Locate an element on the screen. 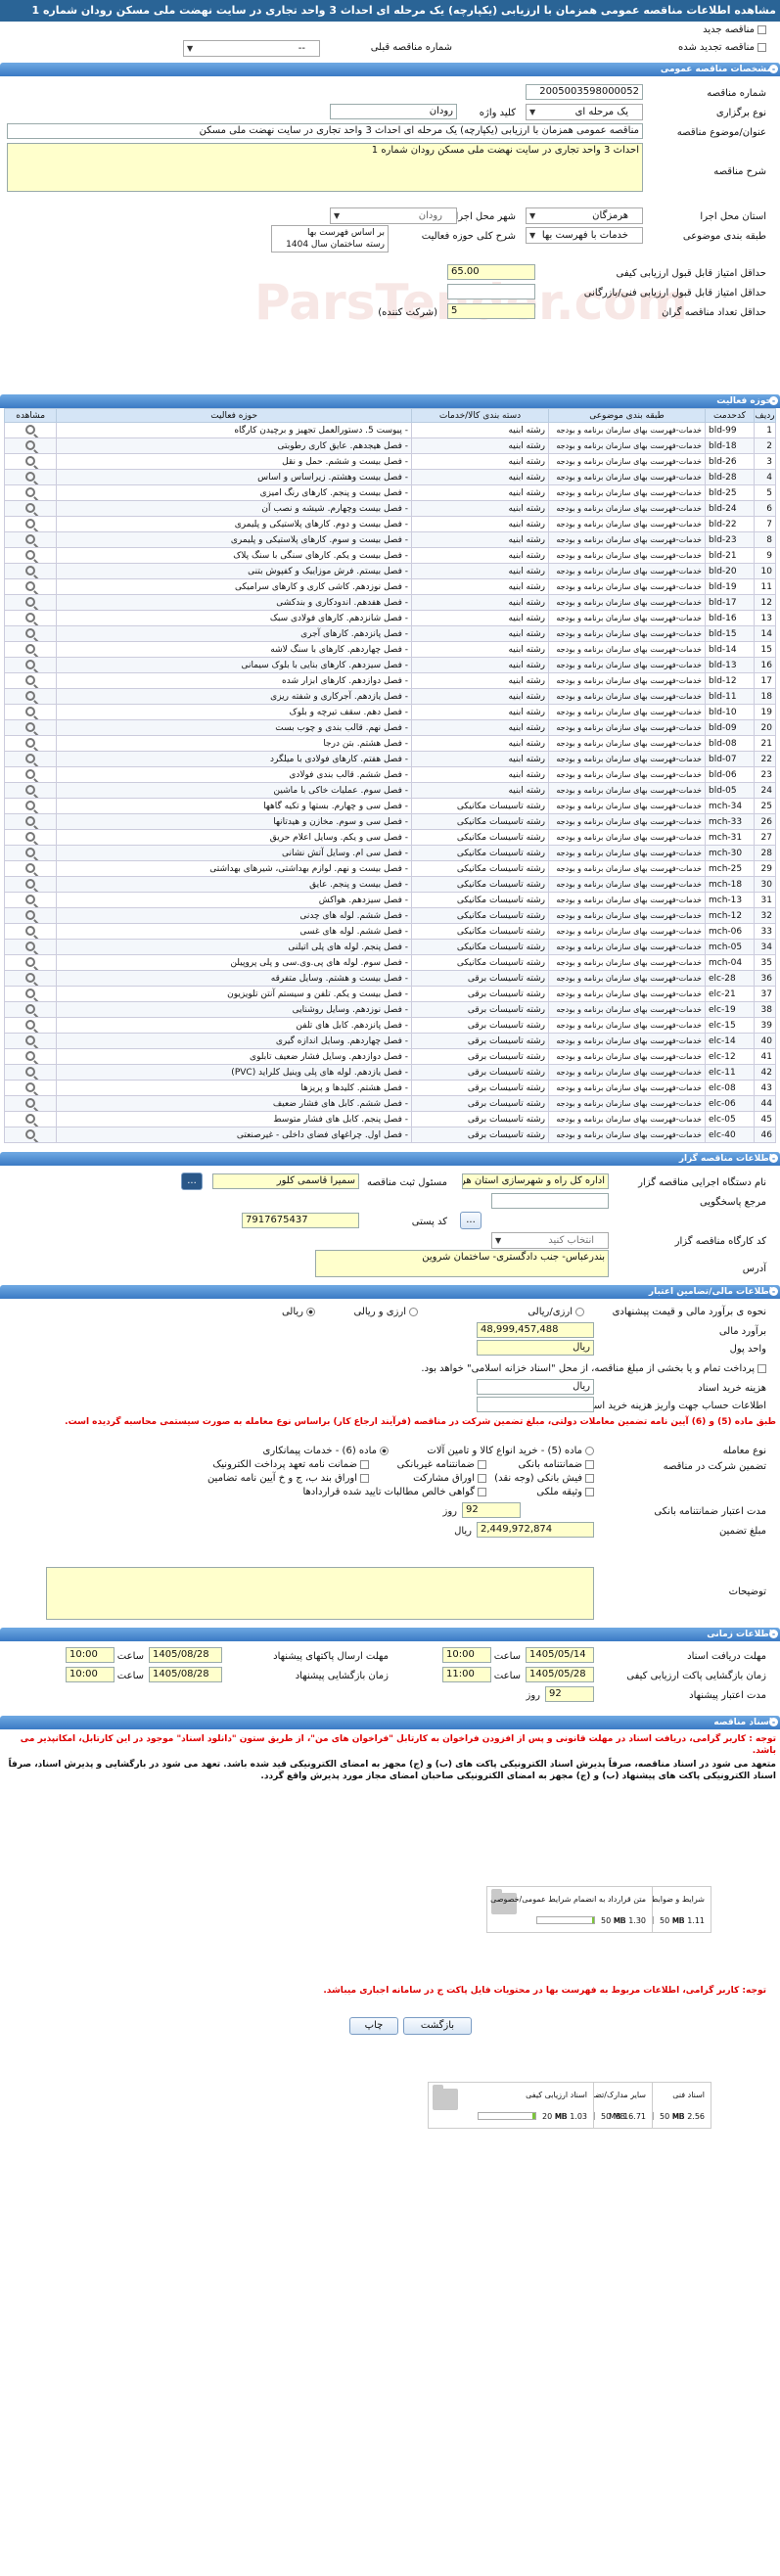 The width and height of the screenshot is (780, 2576). guarantee-opt: وثیقه ملکی is located at coordinates (565, 1492).